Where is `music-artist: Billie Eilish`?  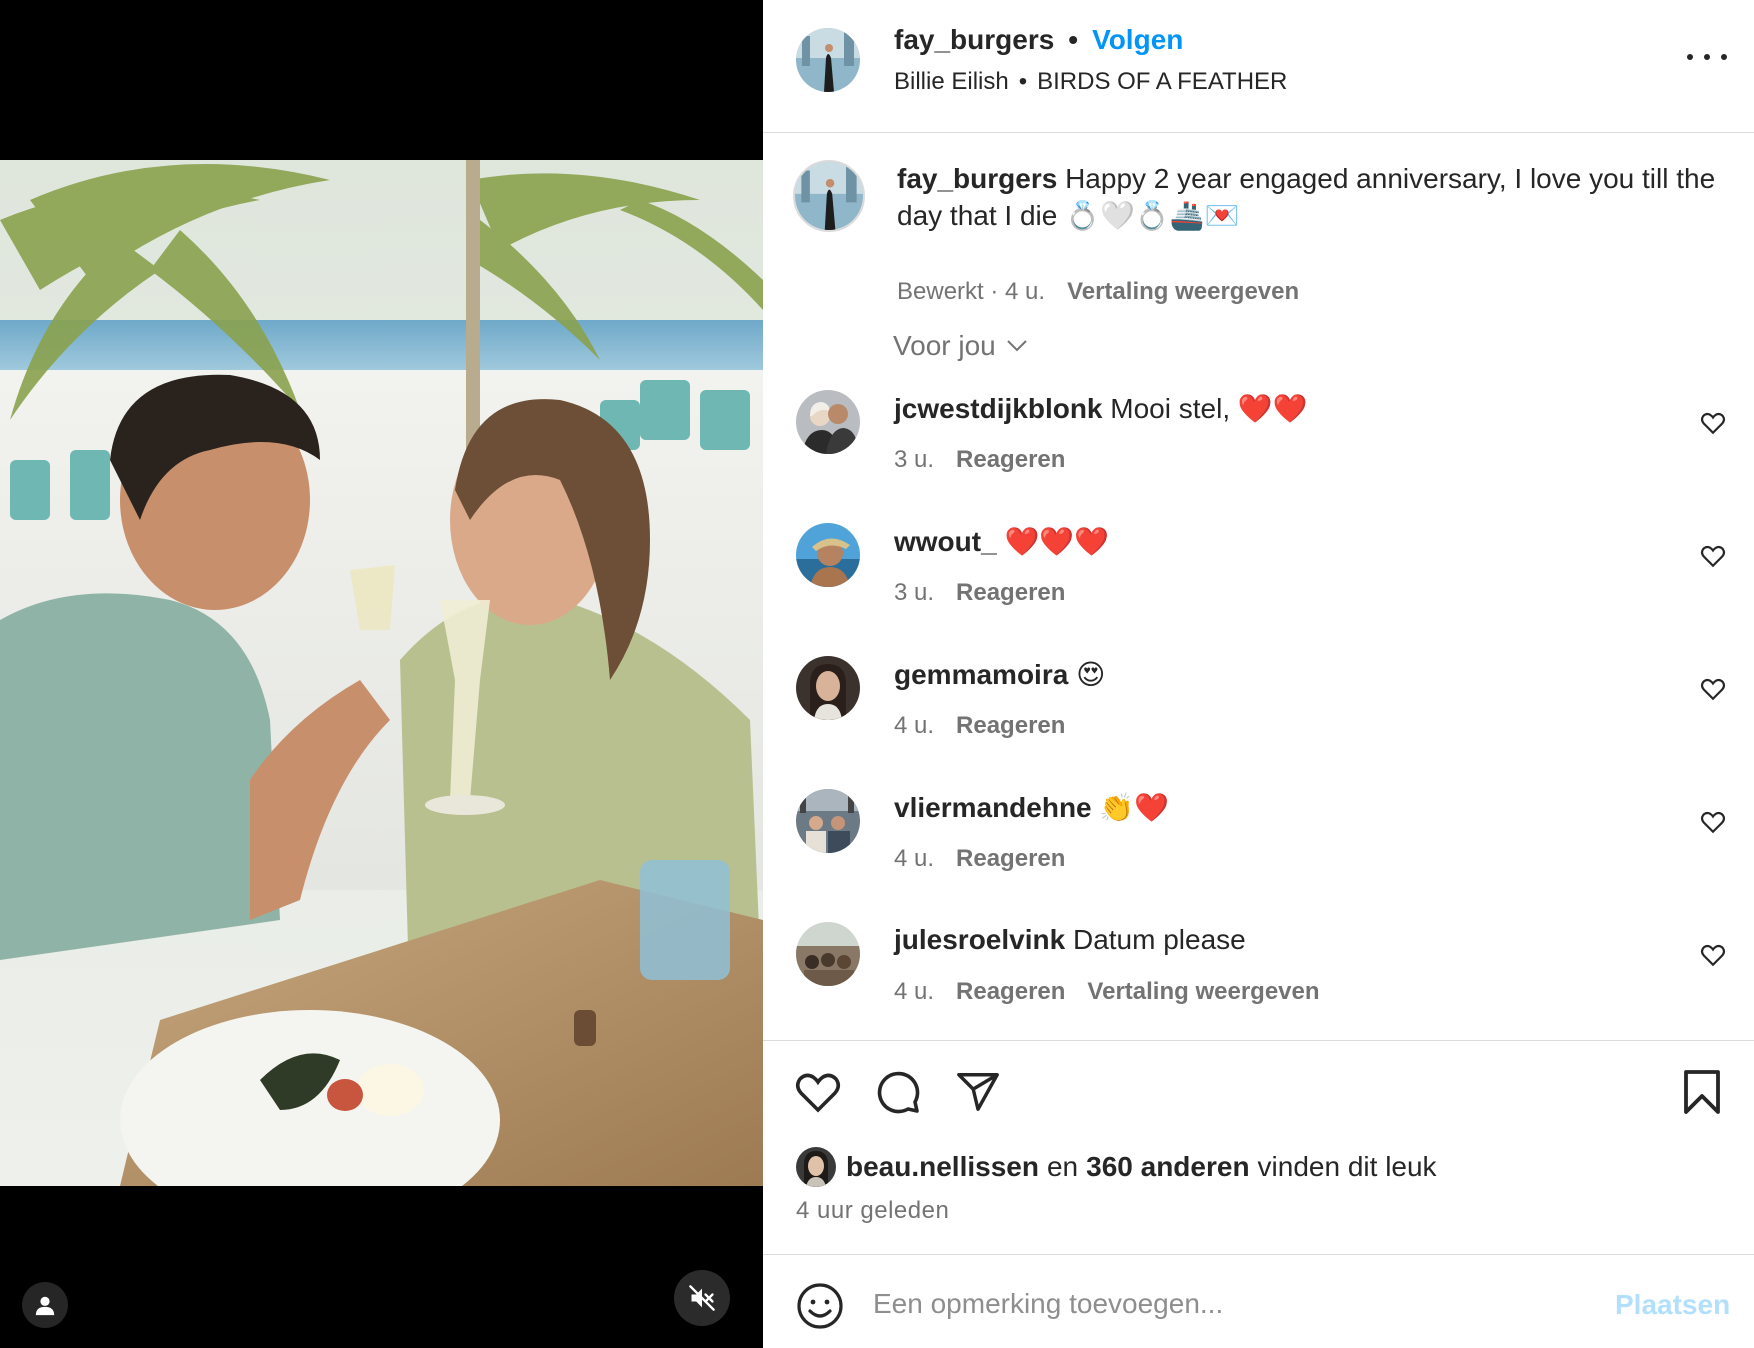 music-artist: Billie Eilish is located at coordinates (951, 82).